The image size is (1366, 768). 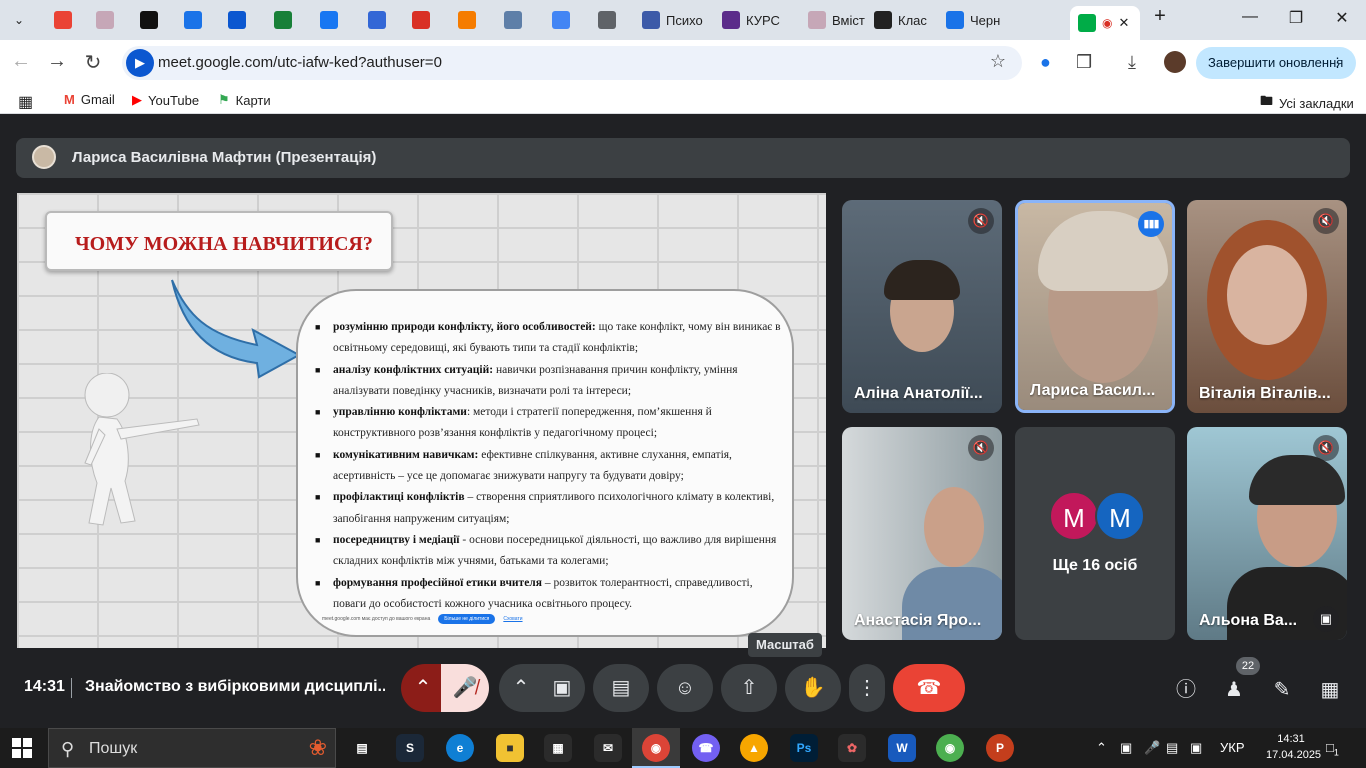 I want to click on download-icon: ⤓, so click(x=1132, y=62).